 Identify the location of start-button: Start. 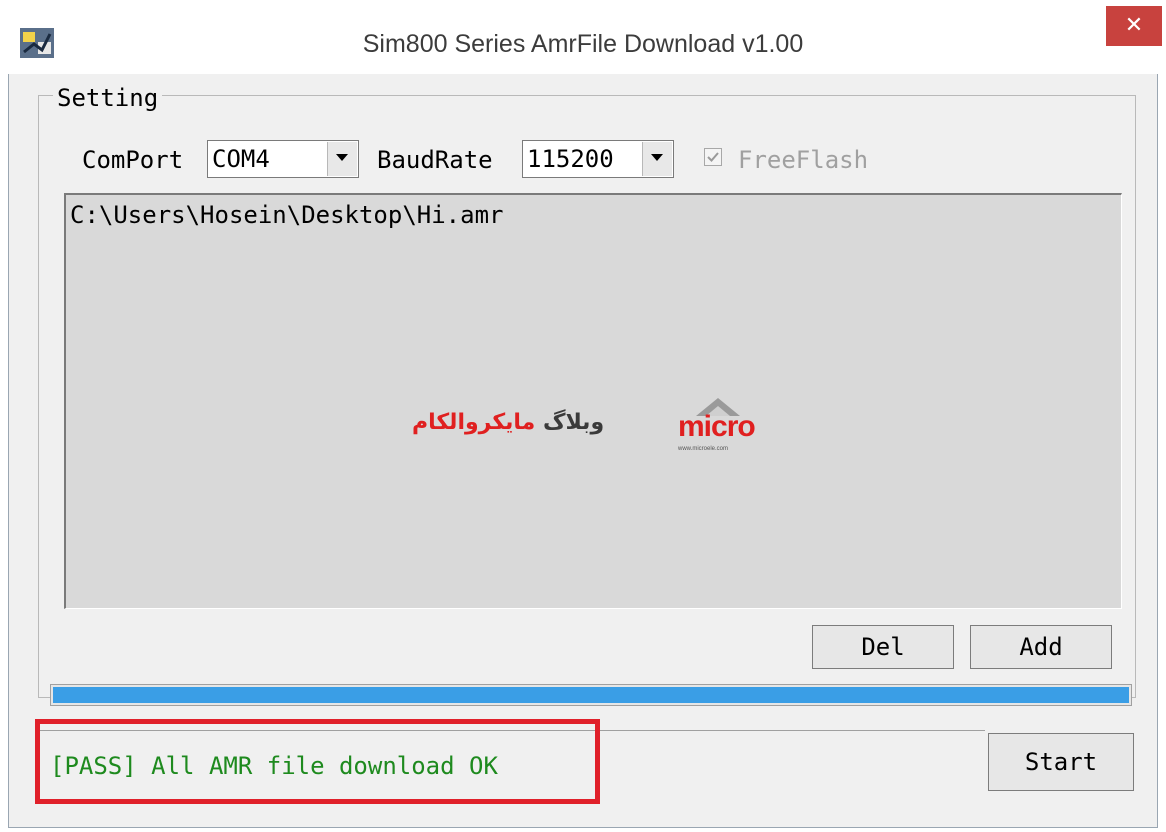
(1061, 762).